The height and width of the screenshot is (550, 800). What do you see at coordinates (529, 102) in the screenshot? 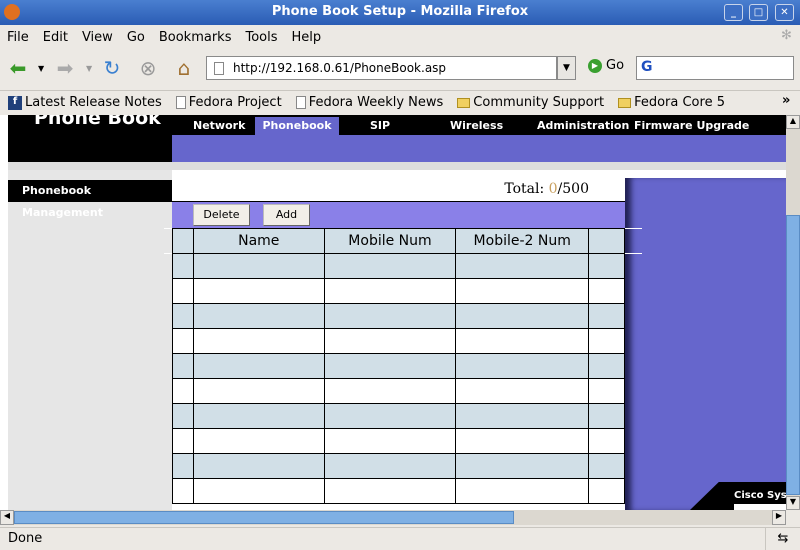
I see `bookmark-community-support: Community Support` at bounding box center [529, 102].